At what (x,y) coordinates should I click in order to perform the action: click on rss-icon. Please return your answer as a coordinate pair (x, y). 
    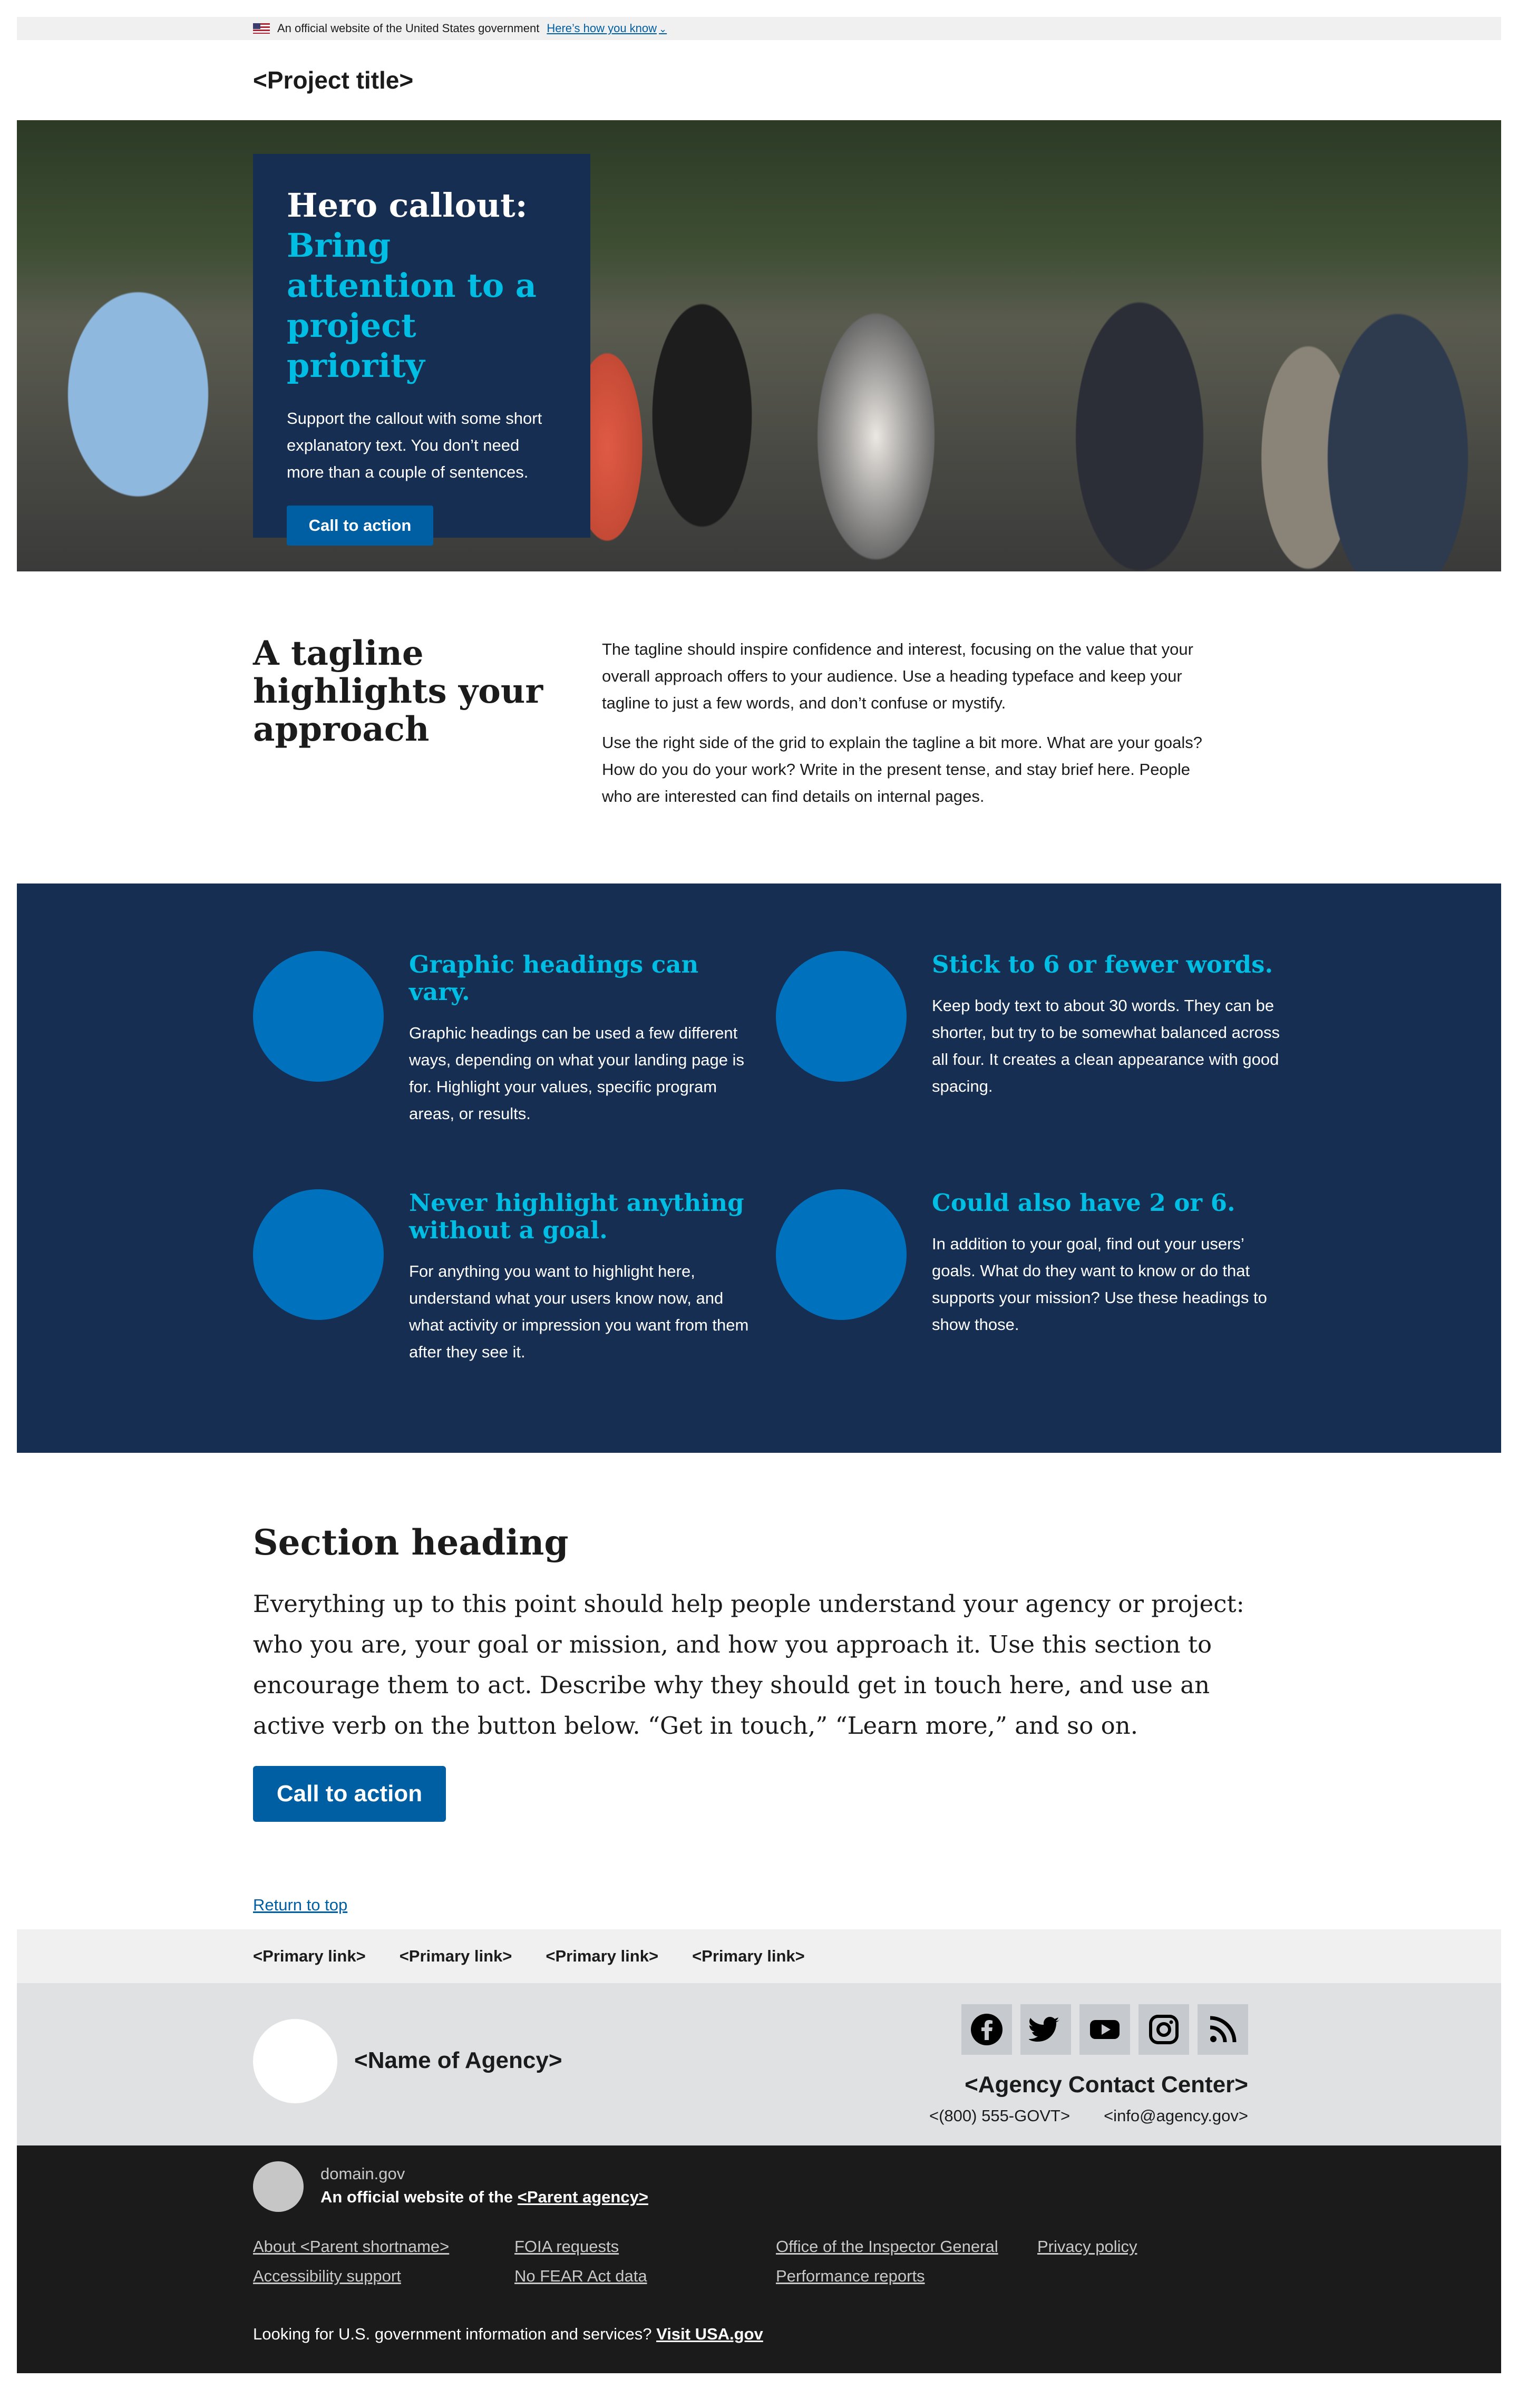
    Looking at the image, I should click on (1223, 2029).